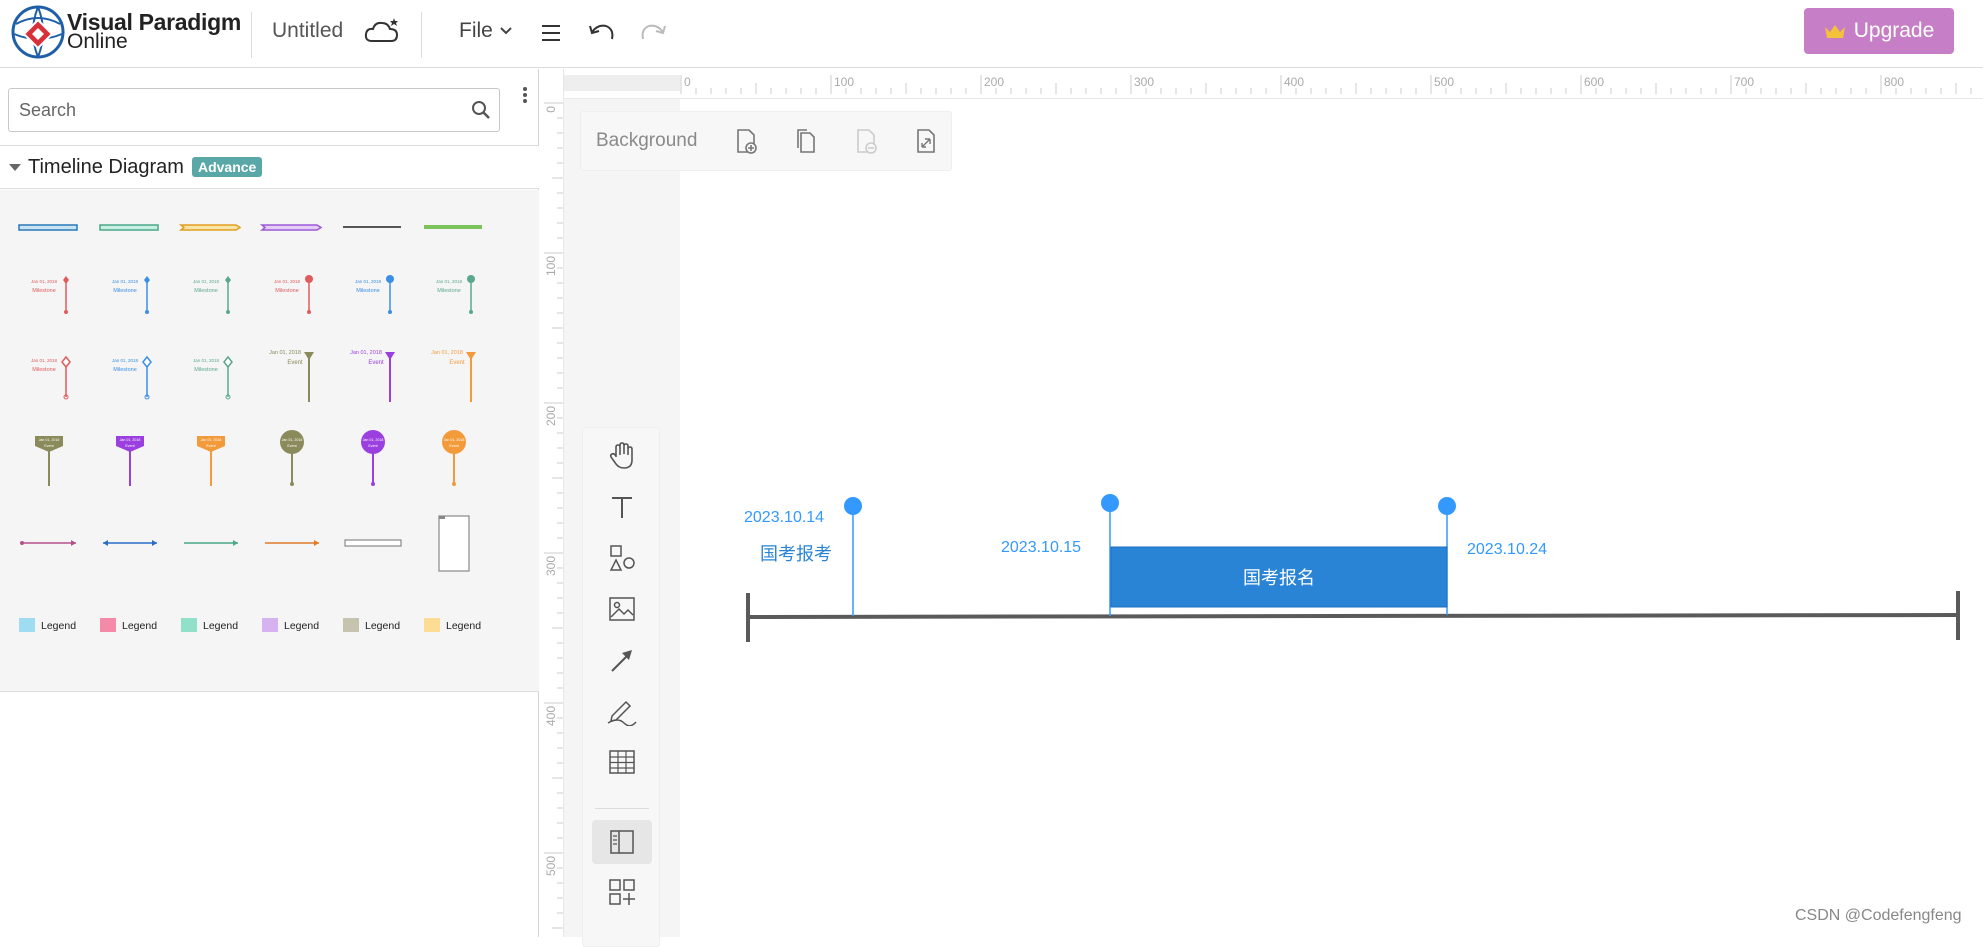  I want to click on divider, so click(251, 35).